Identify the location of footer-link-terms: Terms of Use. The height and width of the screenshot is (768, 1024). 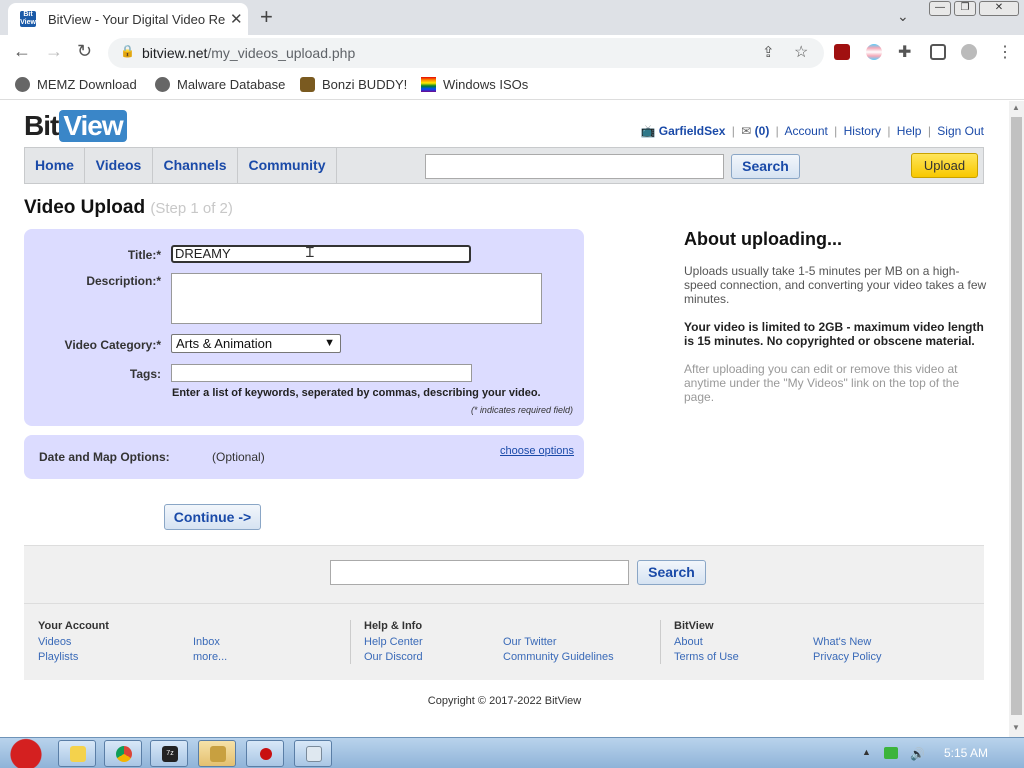
(706, 657).